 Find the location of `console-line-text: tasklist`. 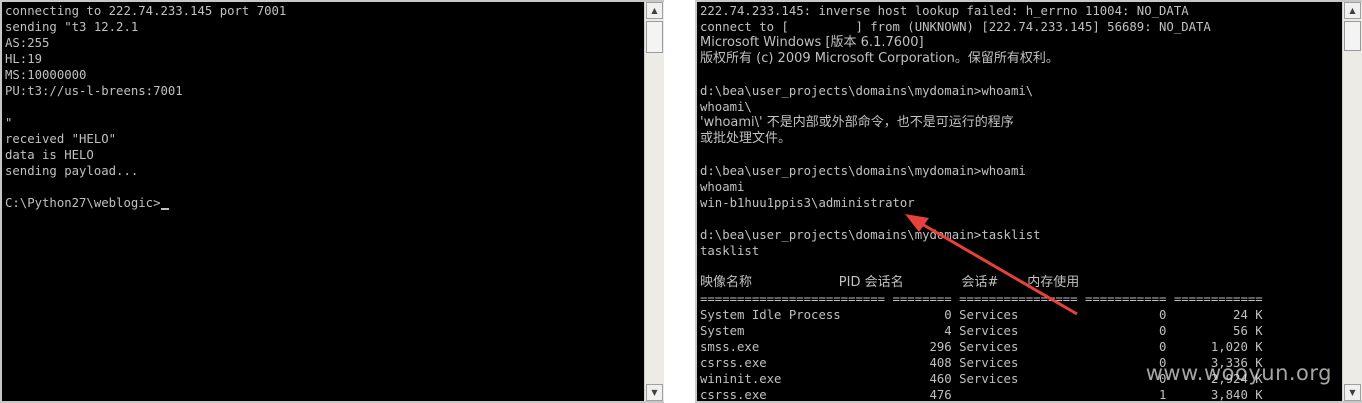

console-line-text: tasklist is located at coordinates (730, 251).